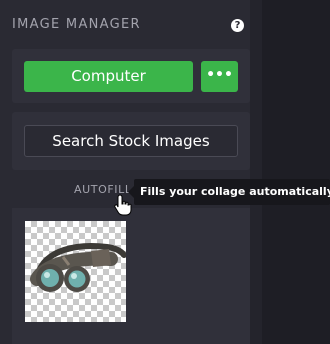  Describe the element at coordinates (256, 172) in the screenshot. I see `panel-divider` at that location.